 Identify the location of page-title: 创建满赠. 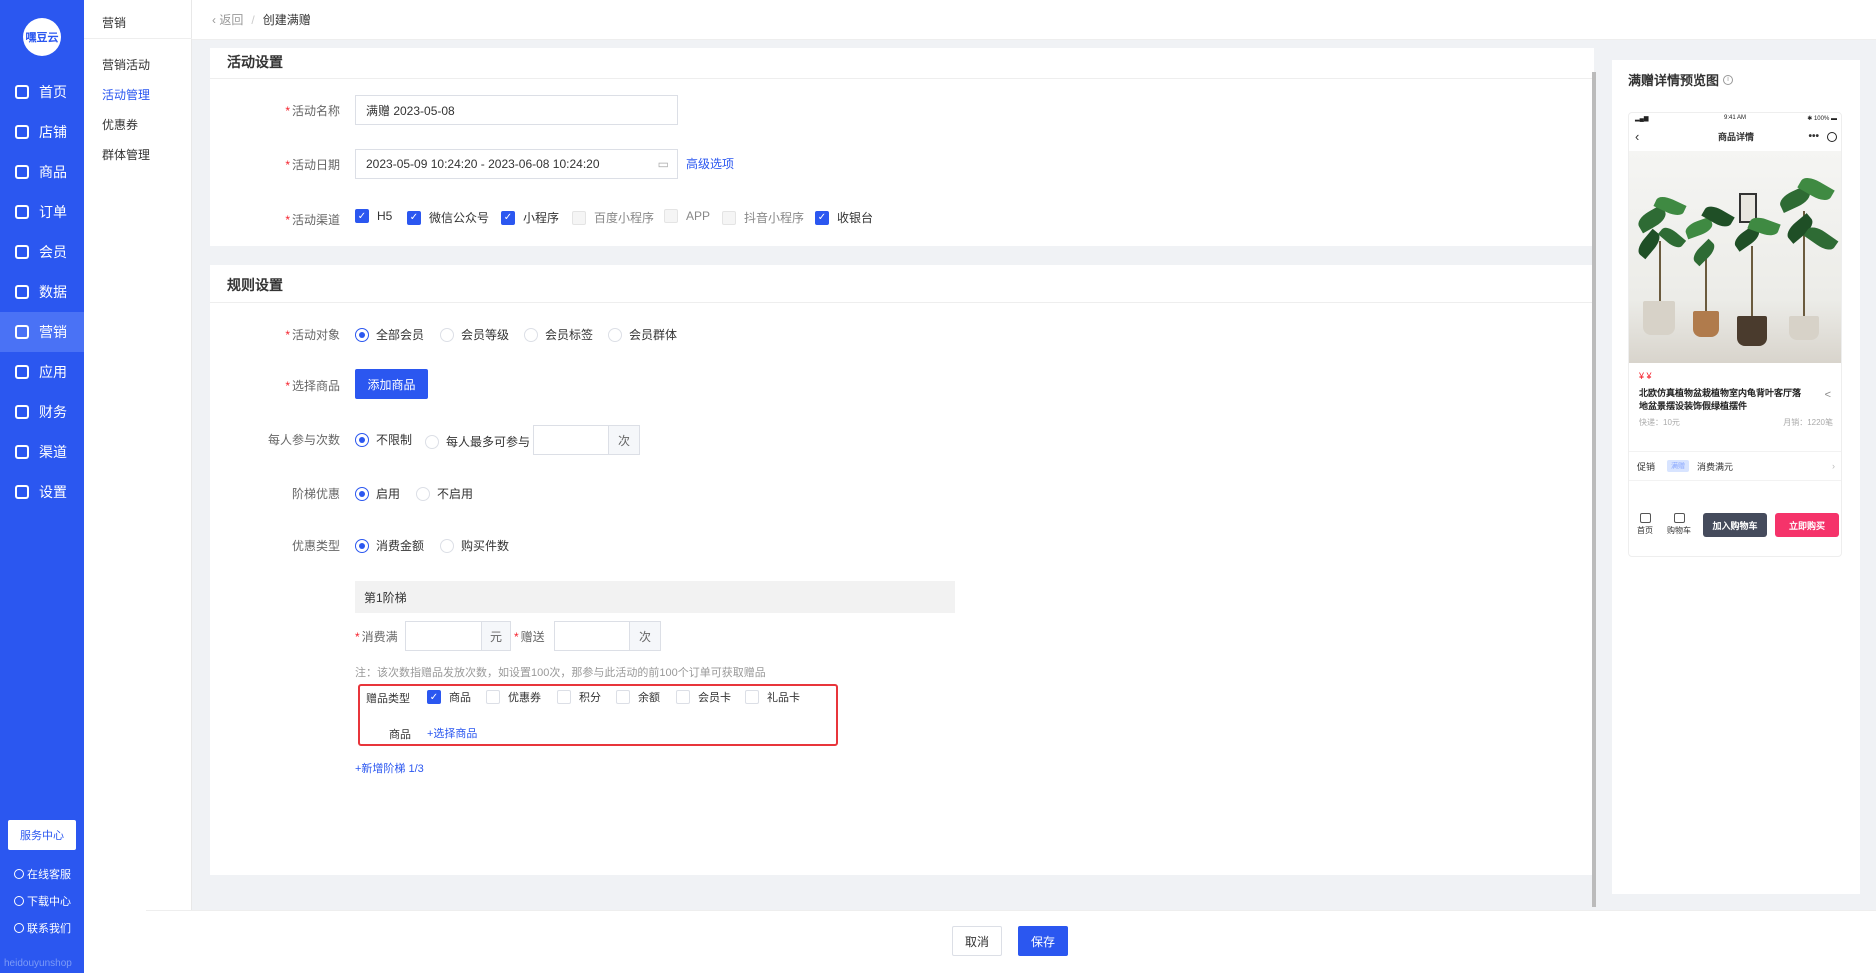
(286, 20).